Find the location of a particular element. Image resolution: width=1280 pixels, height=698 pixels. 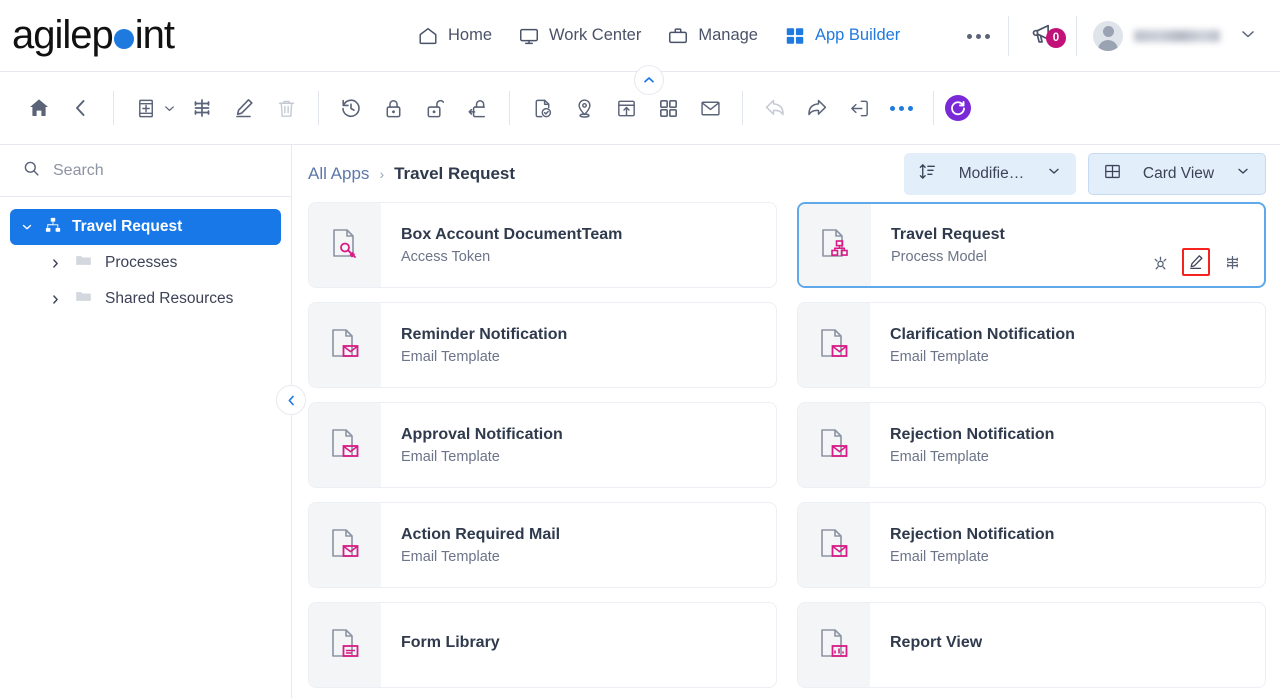

card-box-account-documentteam: Box Account DocumentTeam Access Token is located at coordinates (542, 245).